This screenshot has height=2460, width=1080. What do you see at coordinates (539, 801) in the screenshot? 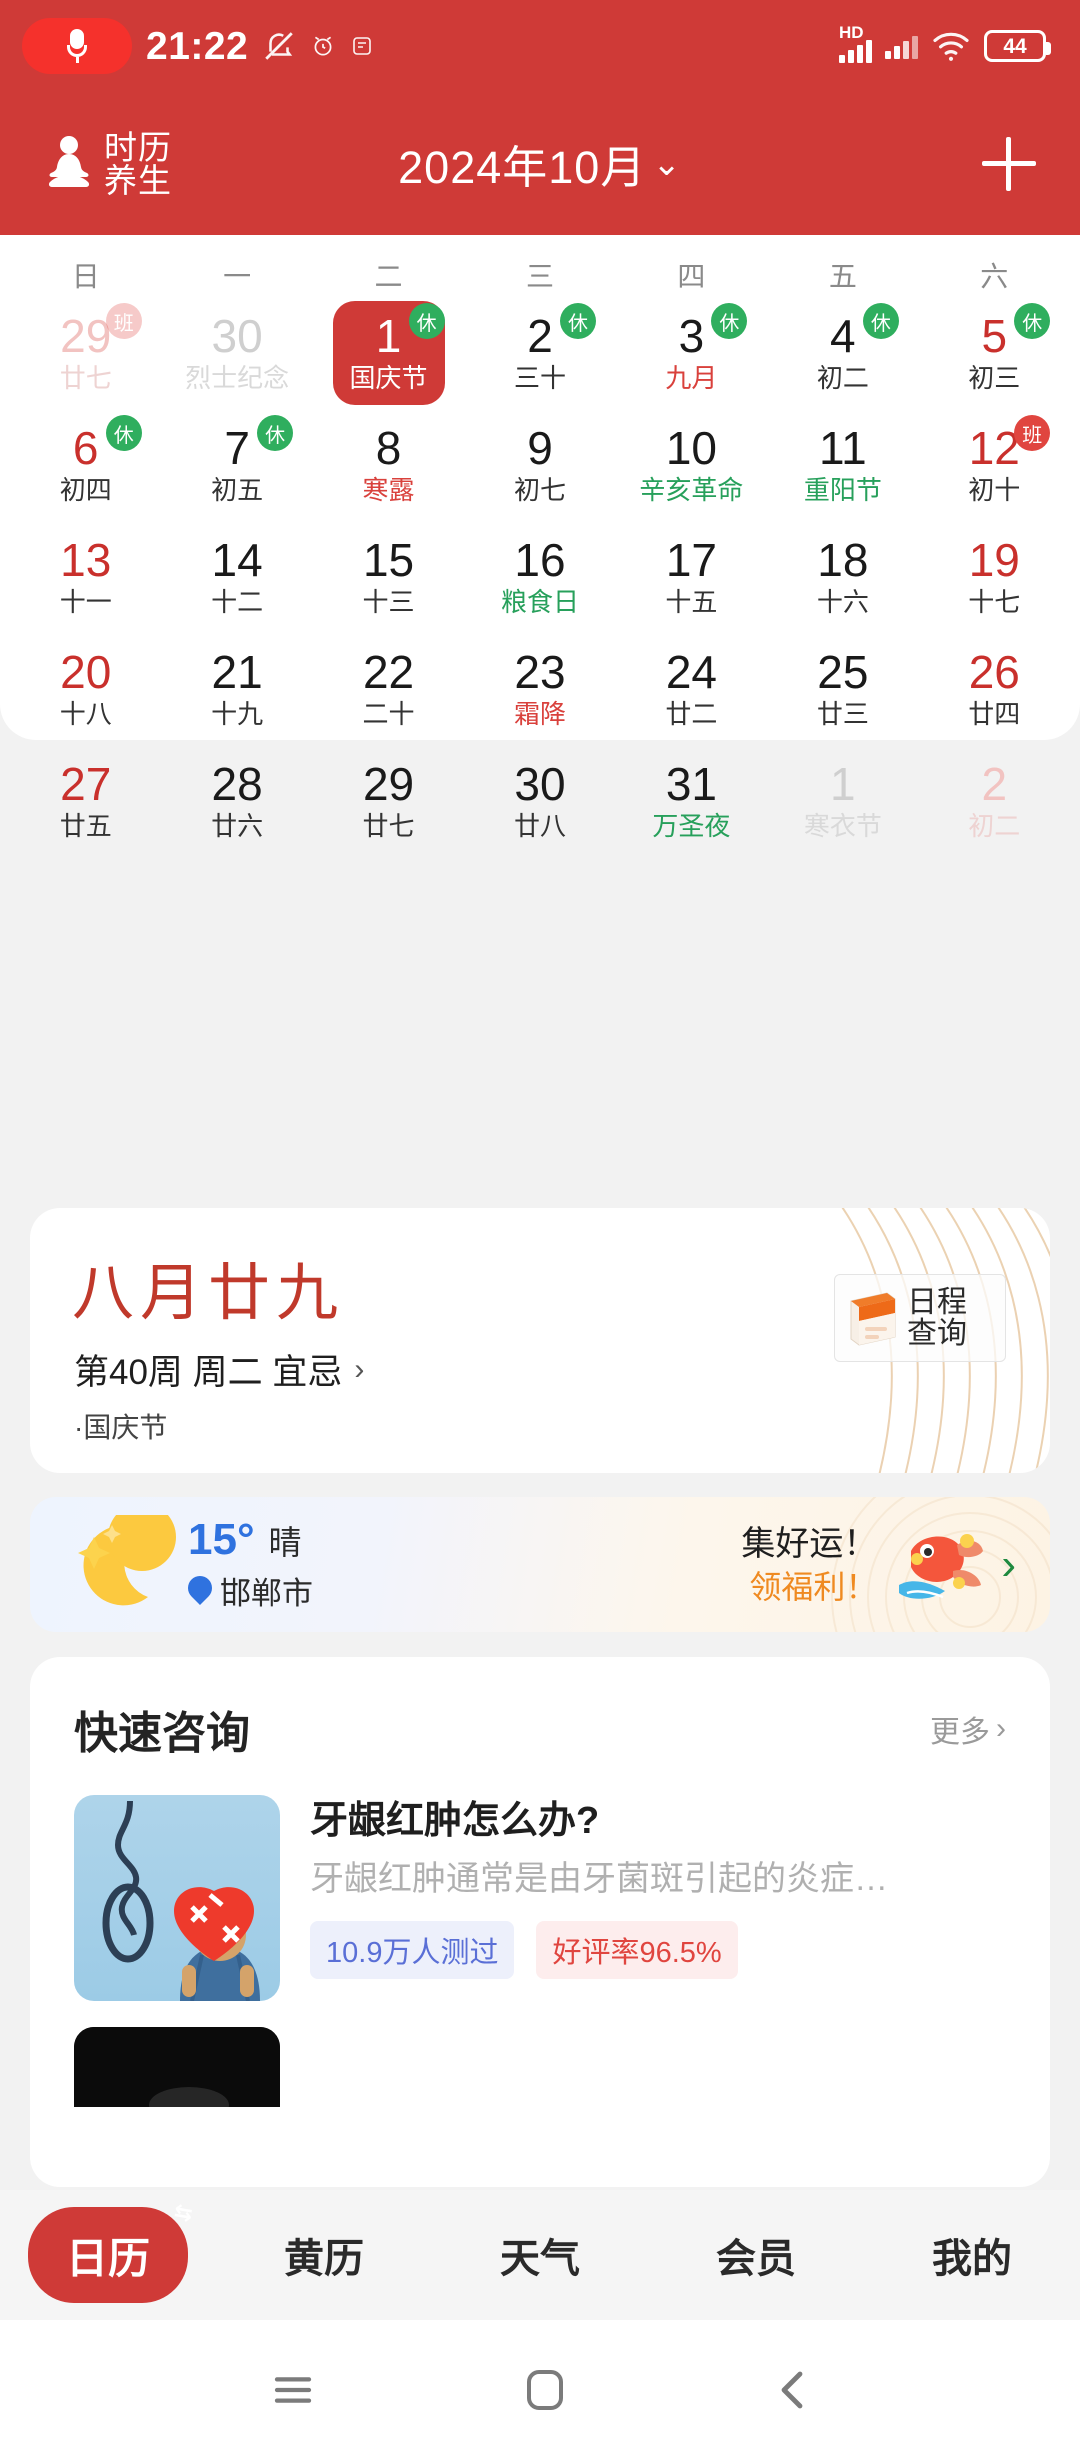
I see `calendar-day-30: 30 廿八` at bounding box center [539, 801].